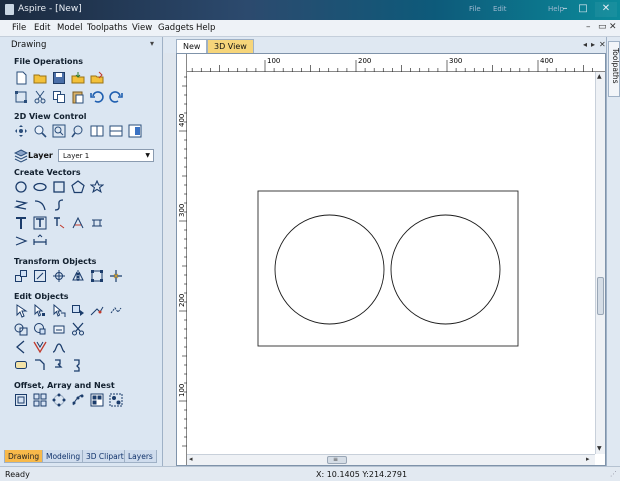  I want to click on pin-icon: ▾, so click(152, 43).